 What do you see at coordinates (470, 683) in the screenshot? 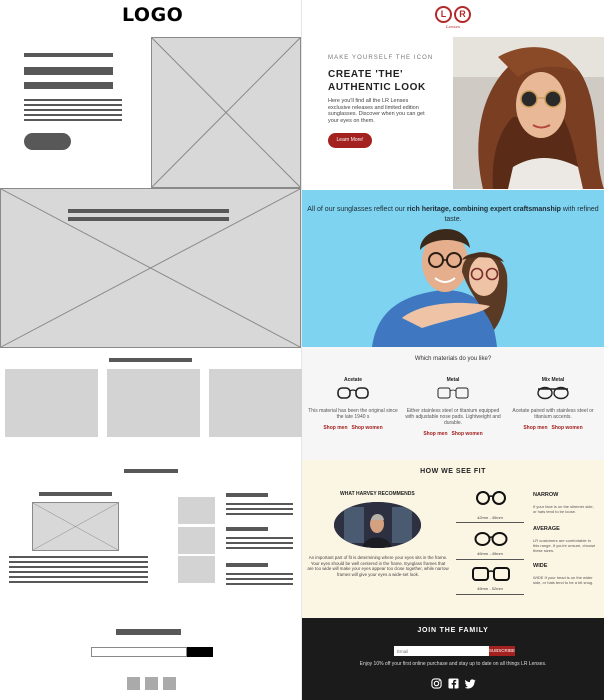
I see `twitter-icon` at bounding box center [470, 683].